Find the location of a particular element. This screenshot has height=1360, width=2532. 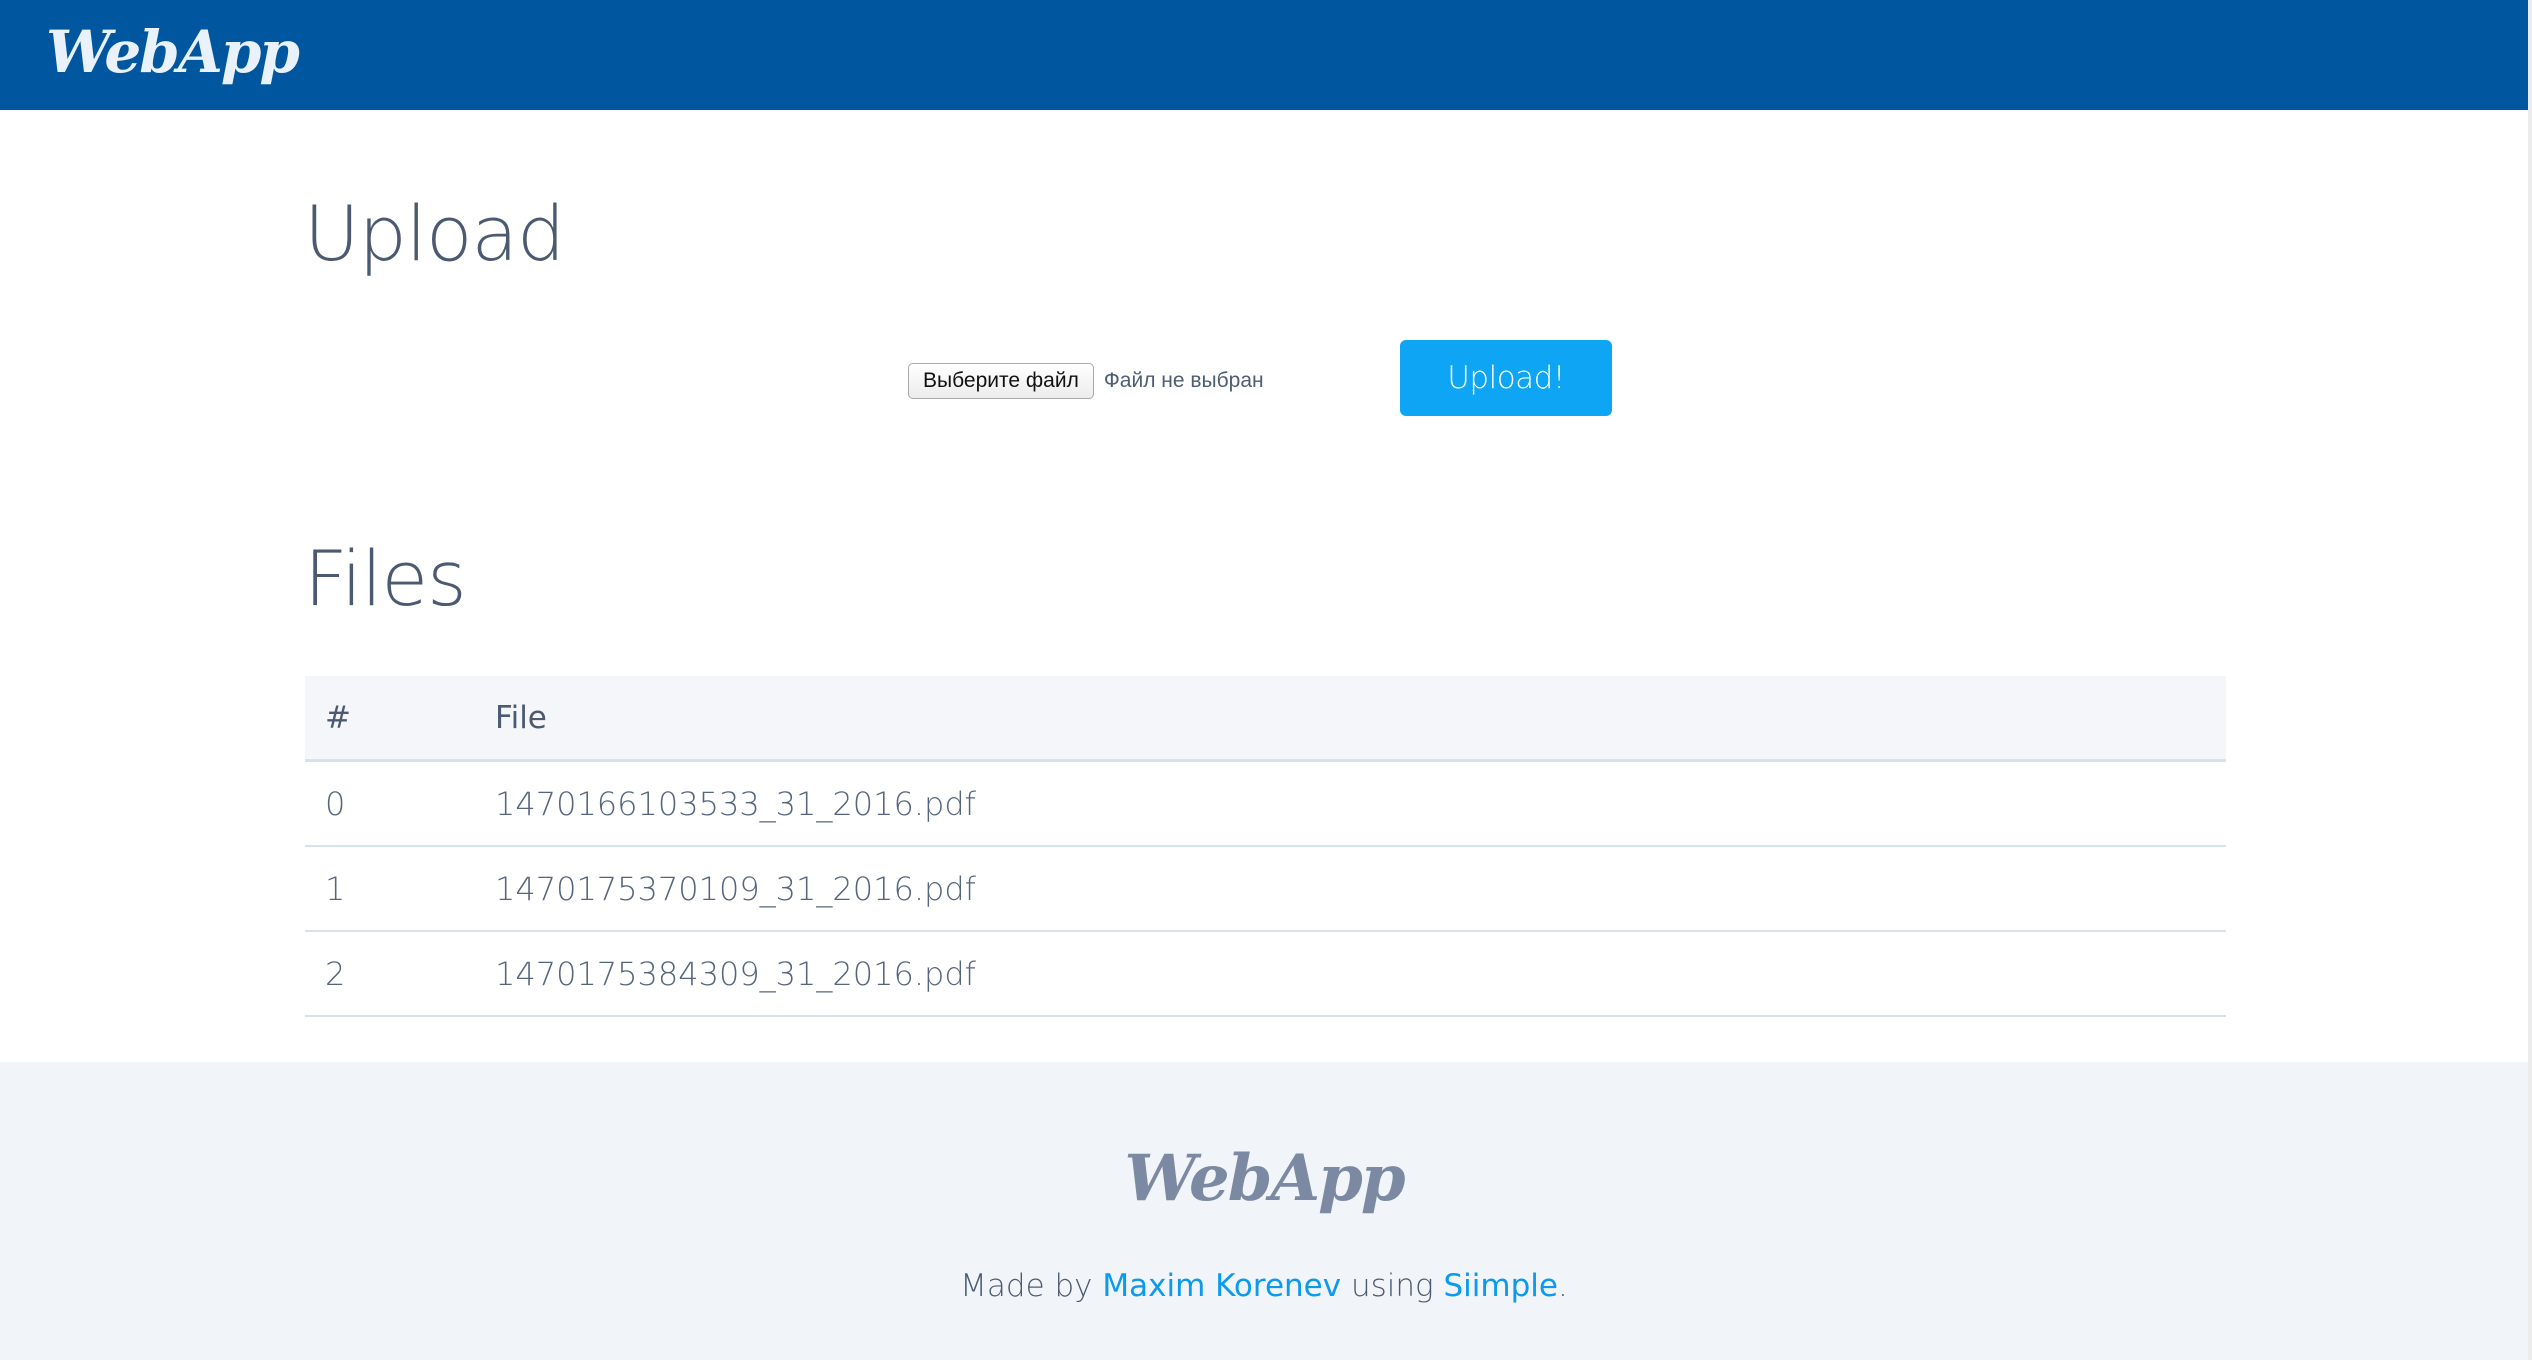

row-number: 1 is located at coordinates (335, 888).